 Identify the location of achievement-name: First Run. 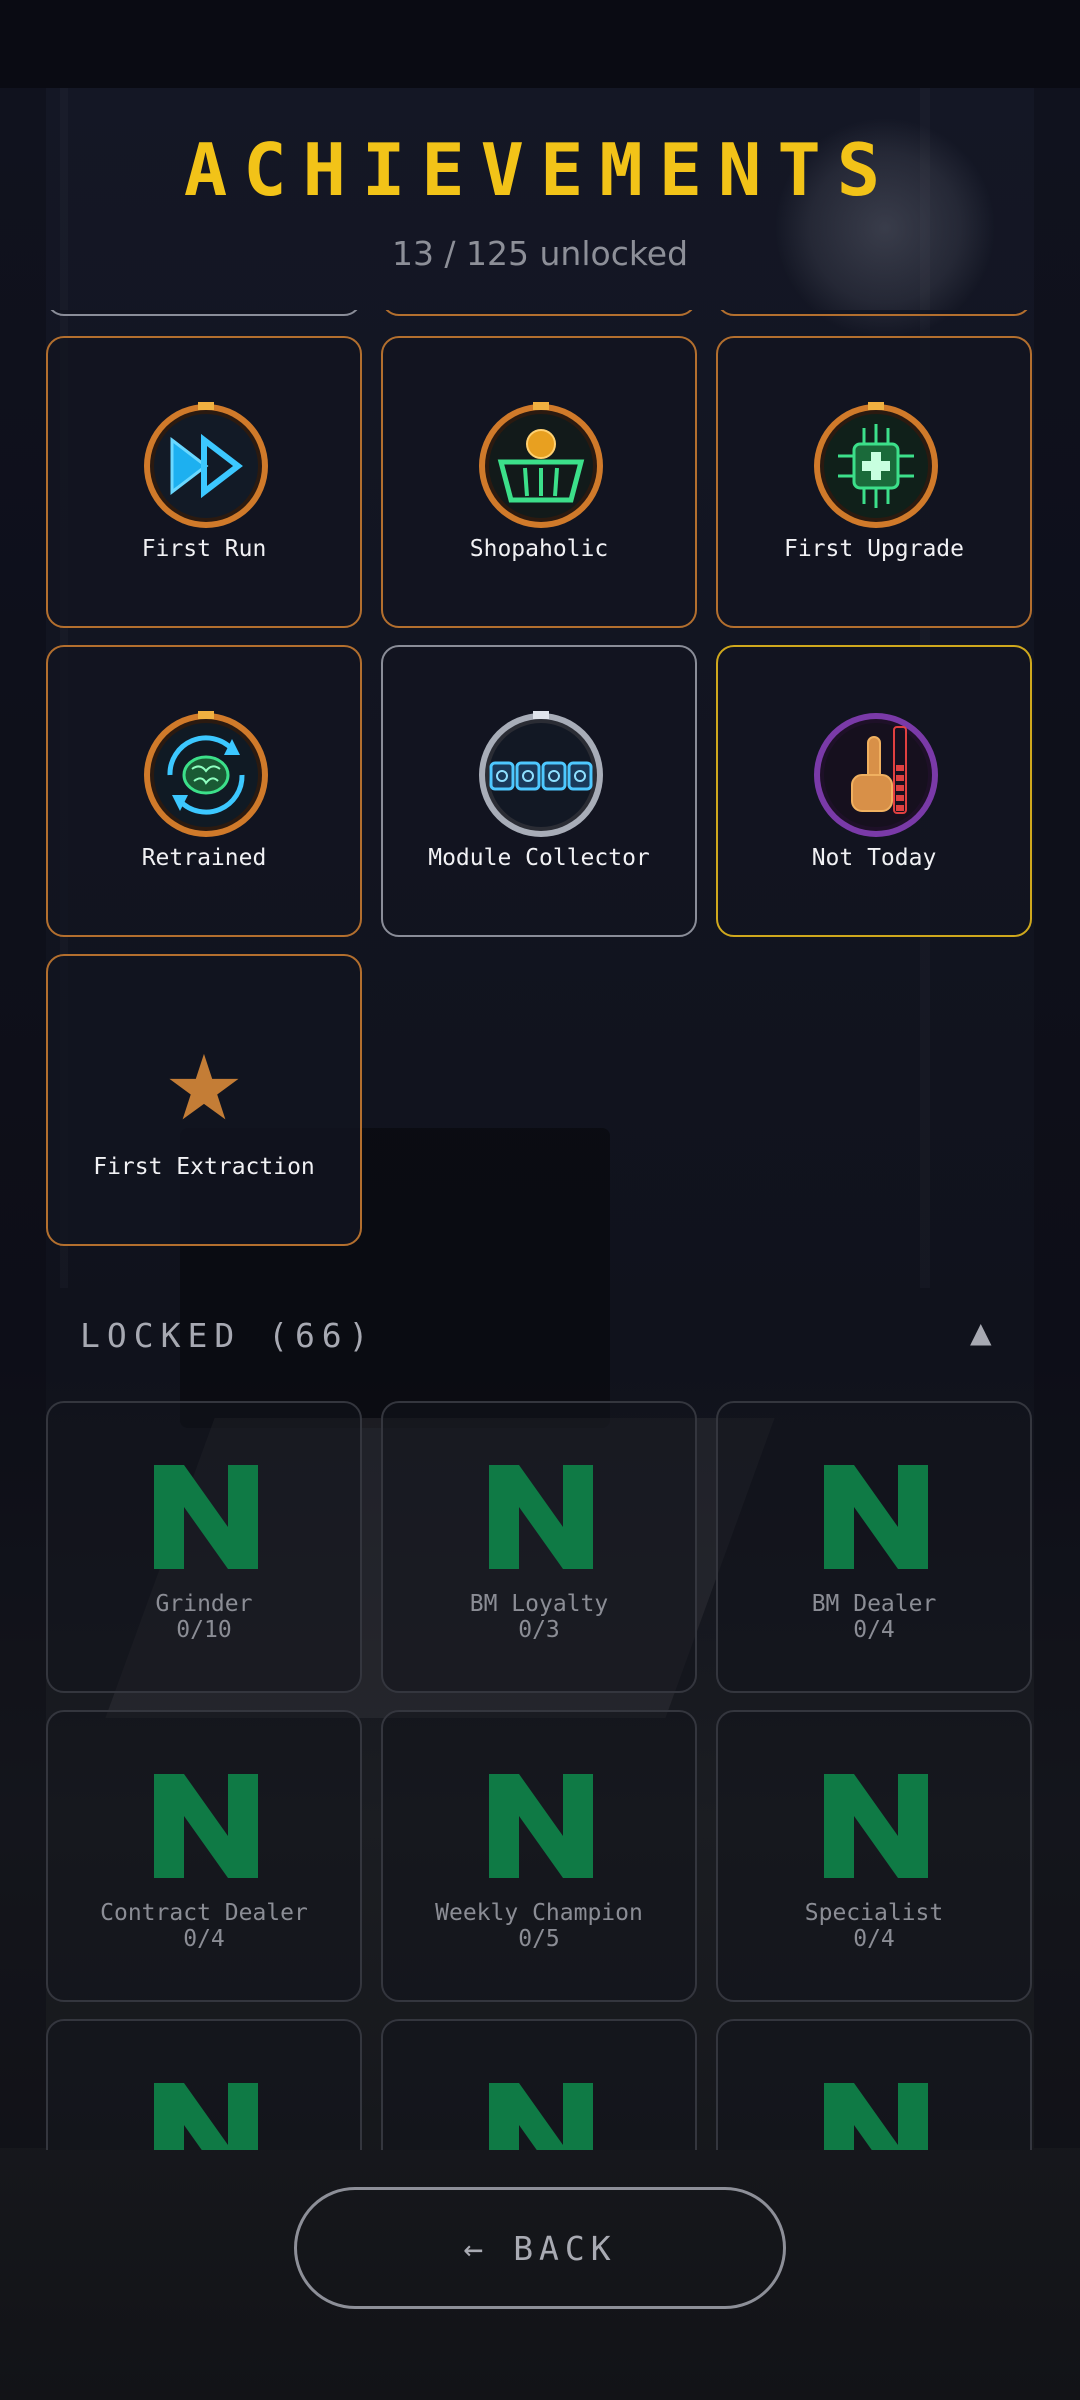
(204, 549).